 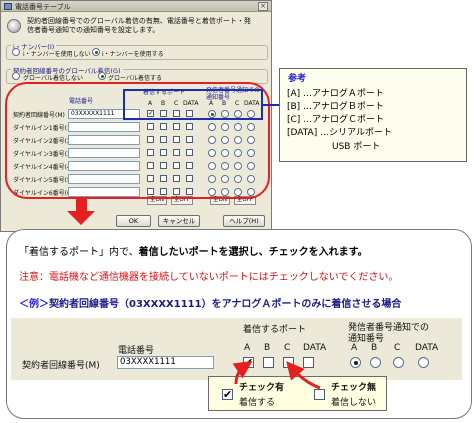 What do you see at coordinates (242, 373) in the screenshot?
I see `checked-pointer-arrow` at bounding box center [242, 373].